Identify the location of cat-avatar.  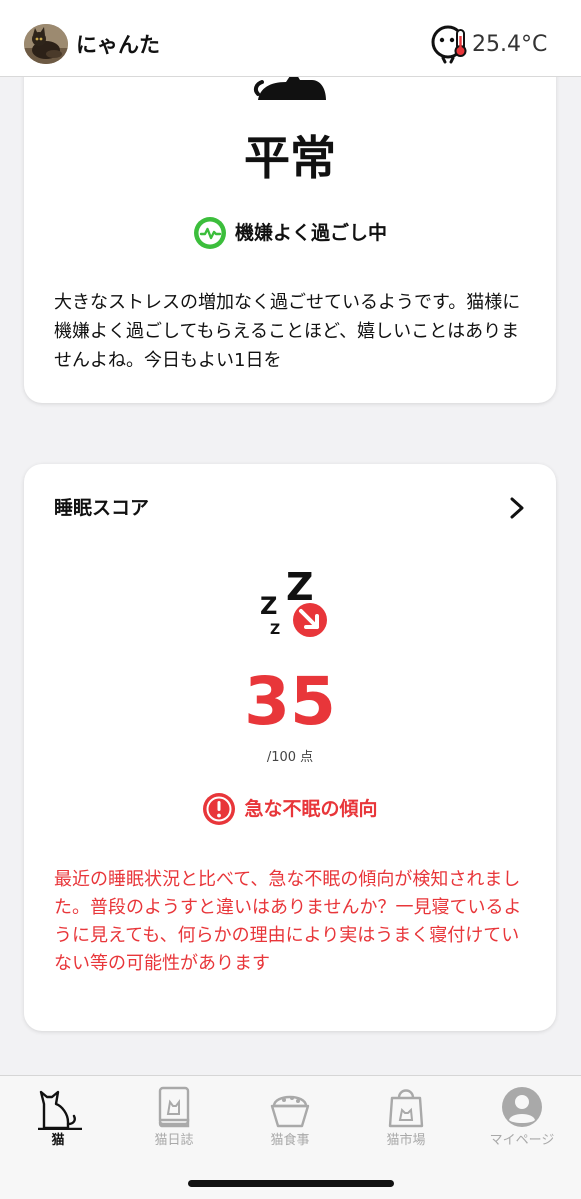
(46, 44).